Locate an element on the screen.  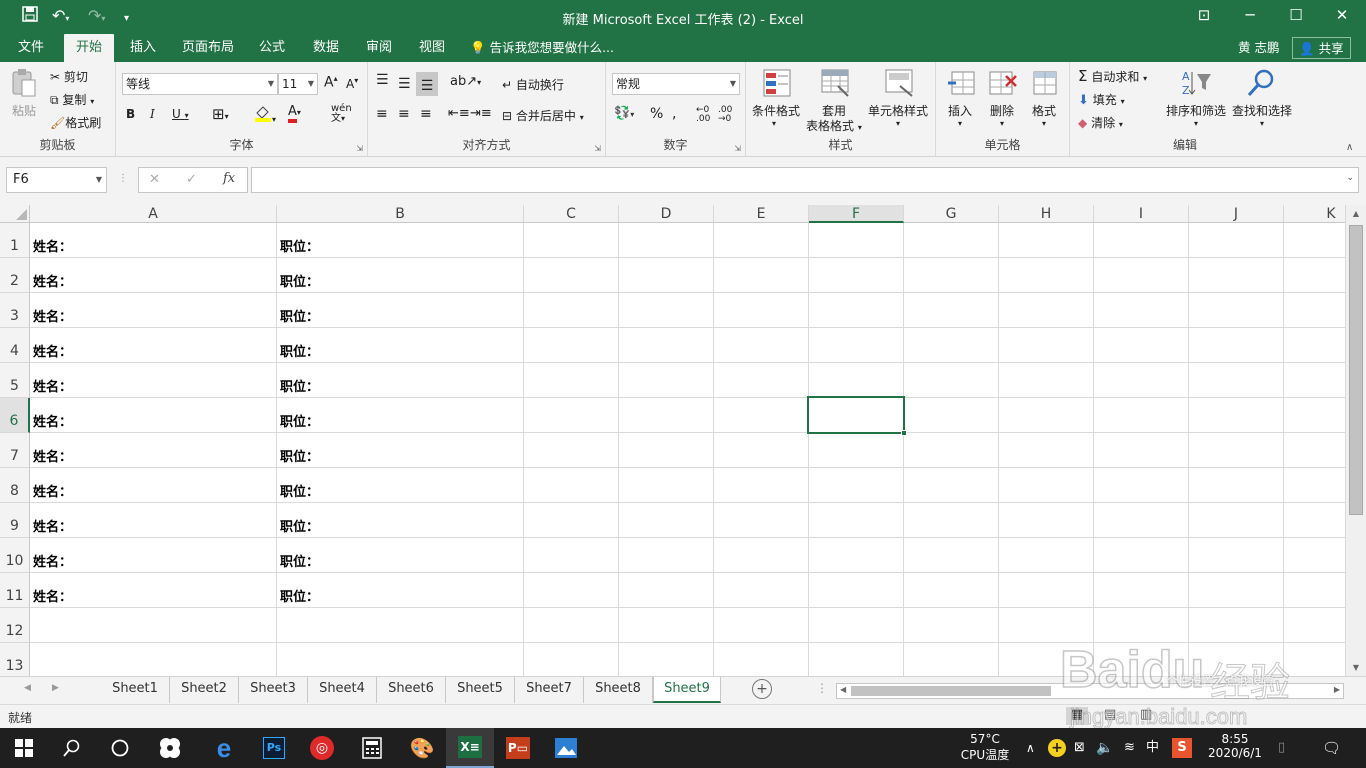
orientation-icon: ab↗▾ is located at coordinates (465, 81).